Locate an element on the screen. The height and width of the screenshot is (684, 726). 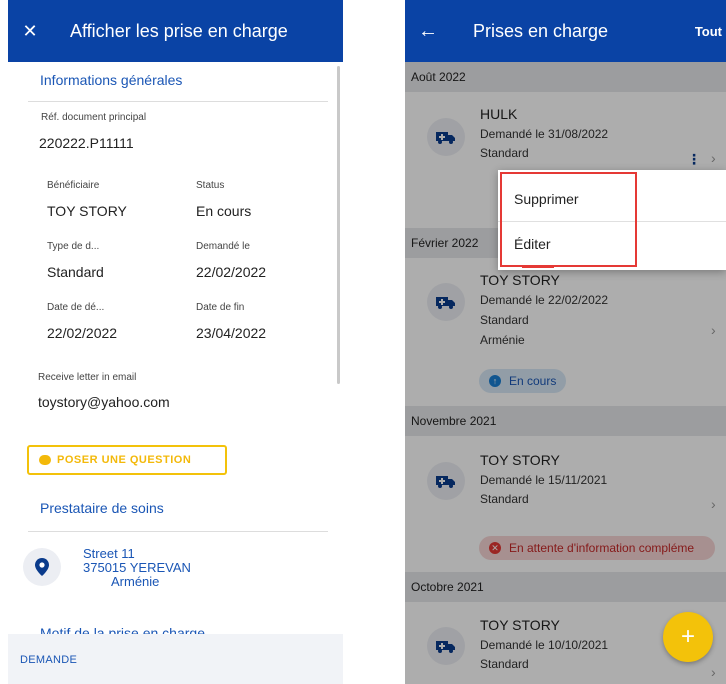
back-arrow-icon: ← is located at coordinates (428, 31).